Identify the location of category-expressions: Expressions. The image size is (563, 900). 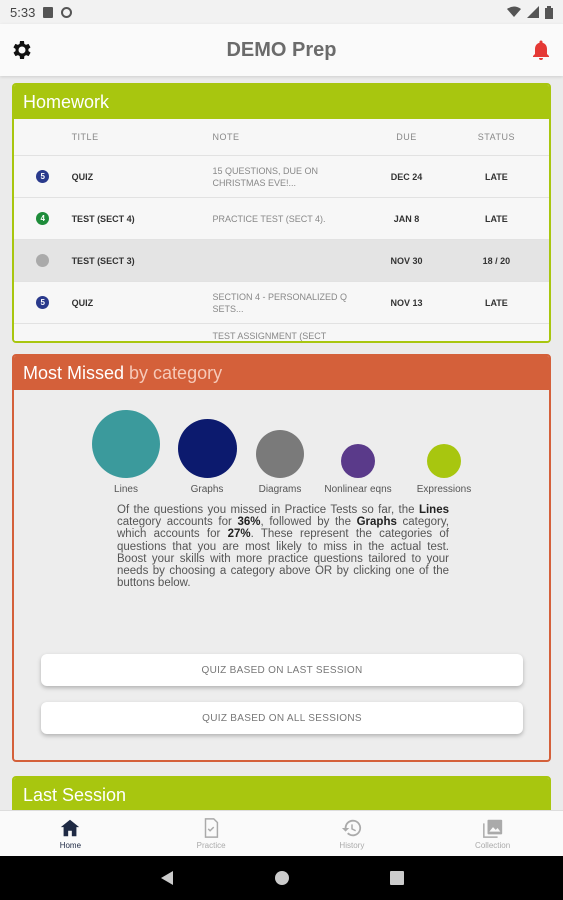
(444, 469).